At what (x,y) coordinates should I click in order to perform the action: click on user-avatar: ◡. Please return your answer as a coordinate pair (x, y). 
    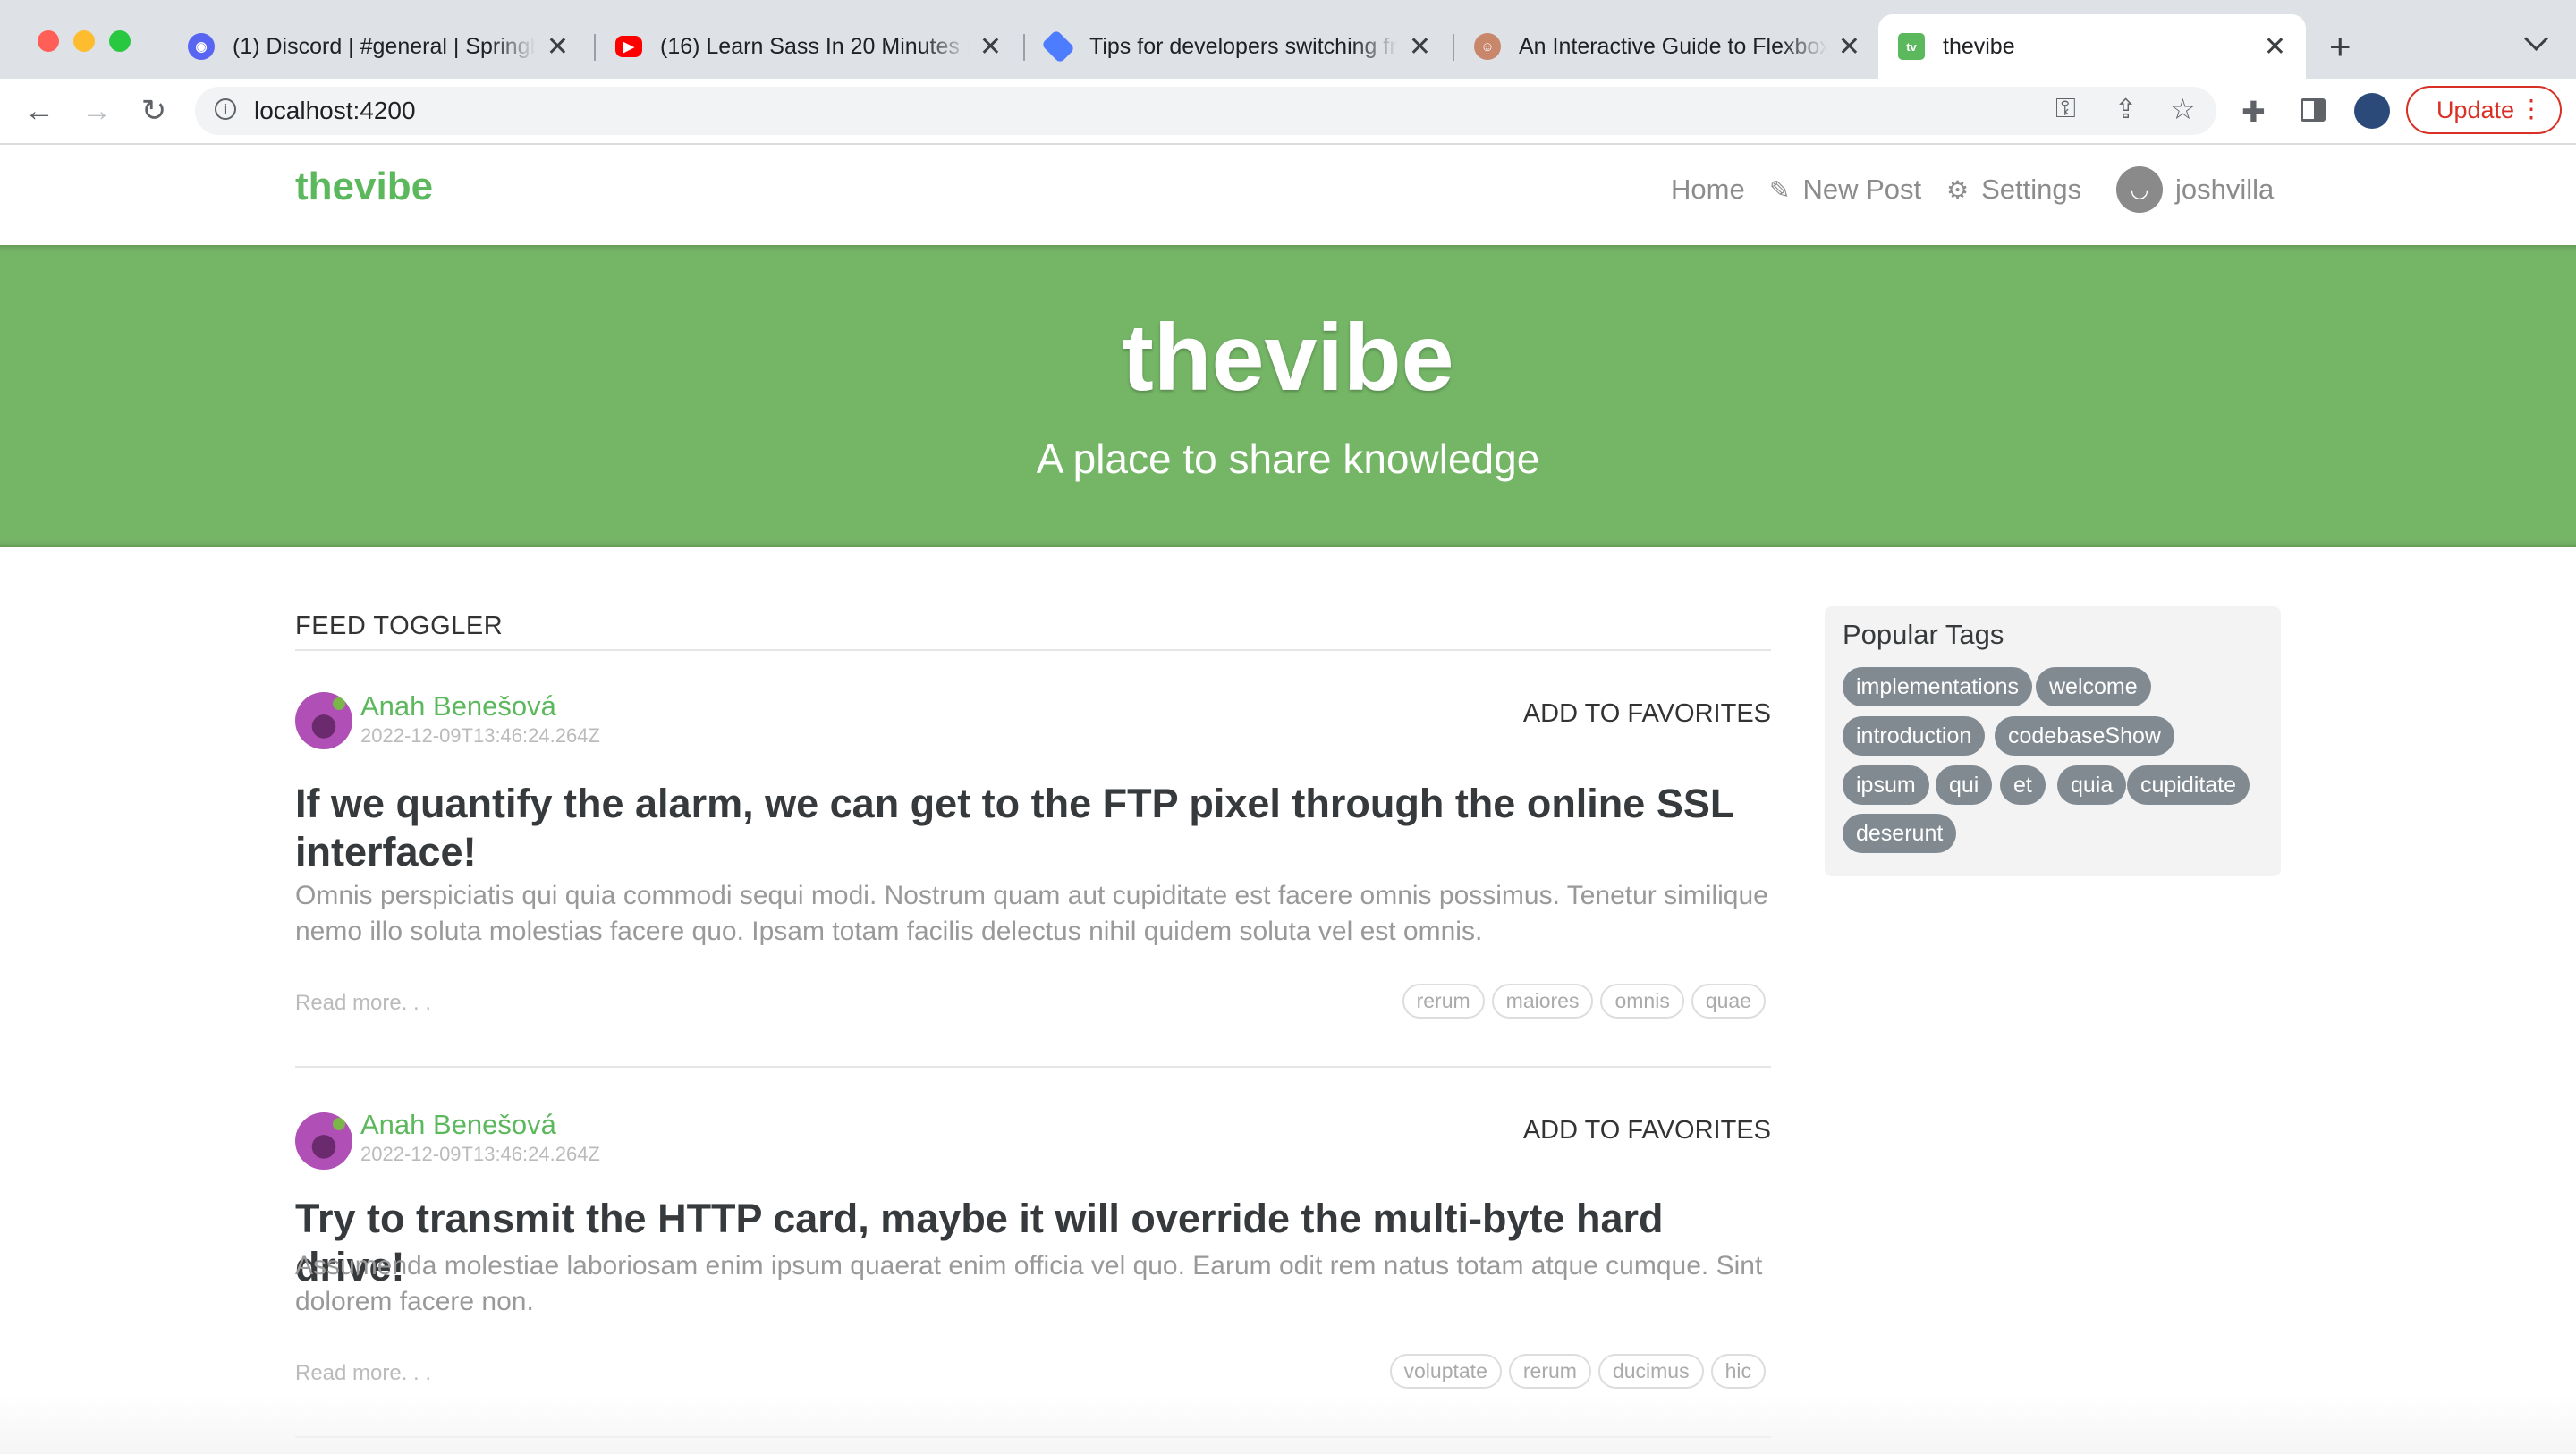
    Looking at the image, I should click on (2139, 190).